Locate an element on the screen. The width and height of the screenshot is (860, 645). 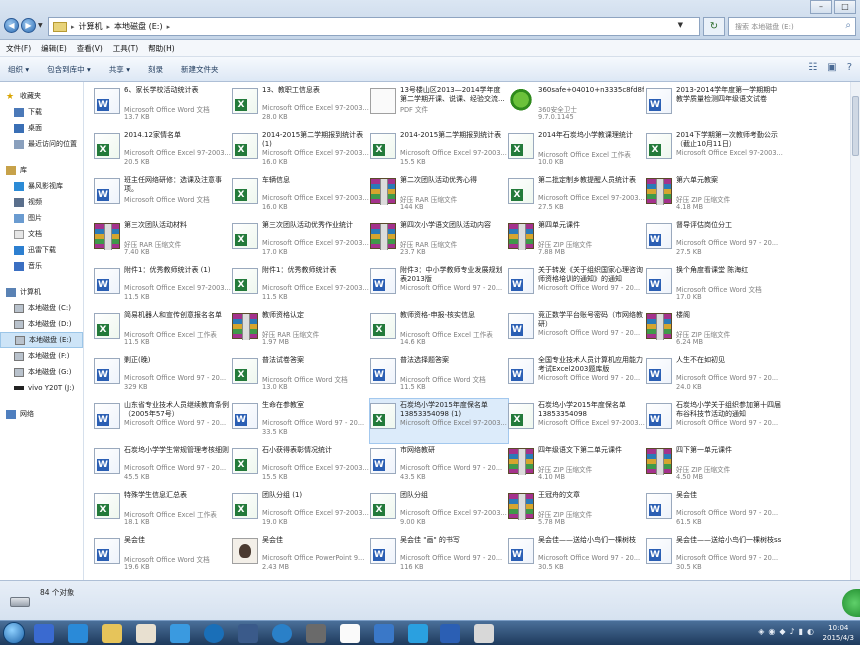
scrollbar-thumb is located at coordinates (855, 126).